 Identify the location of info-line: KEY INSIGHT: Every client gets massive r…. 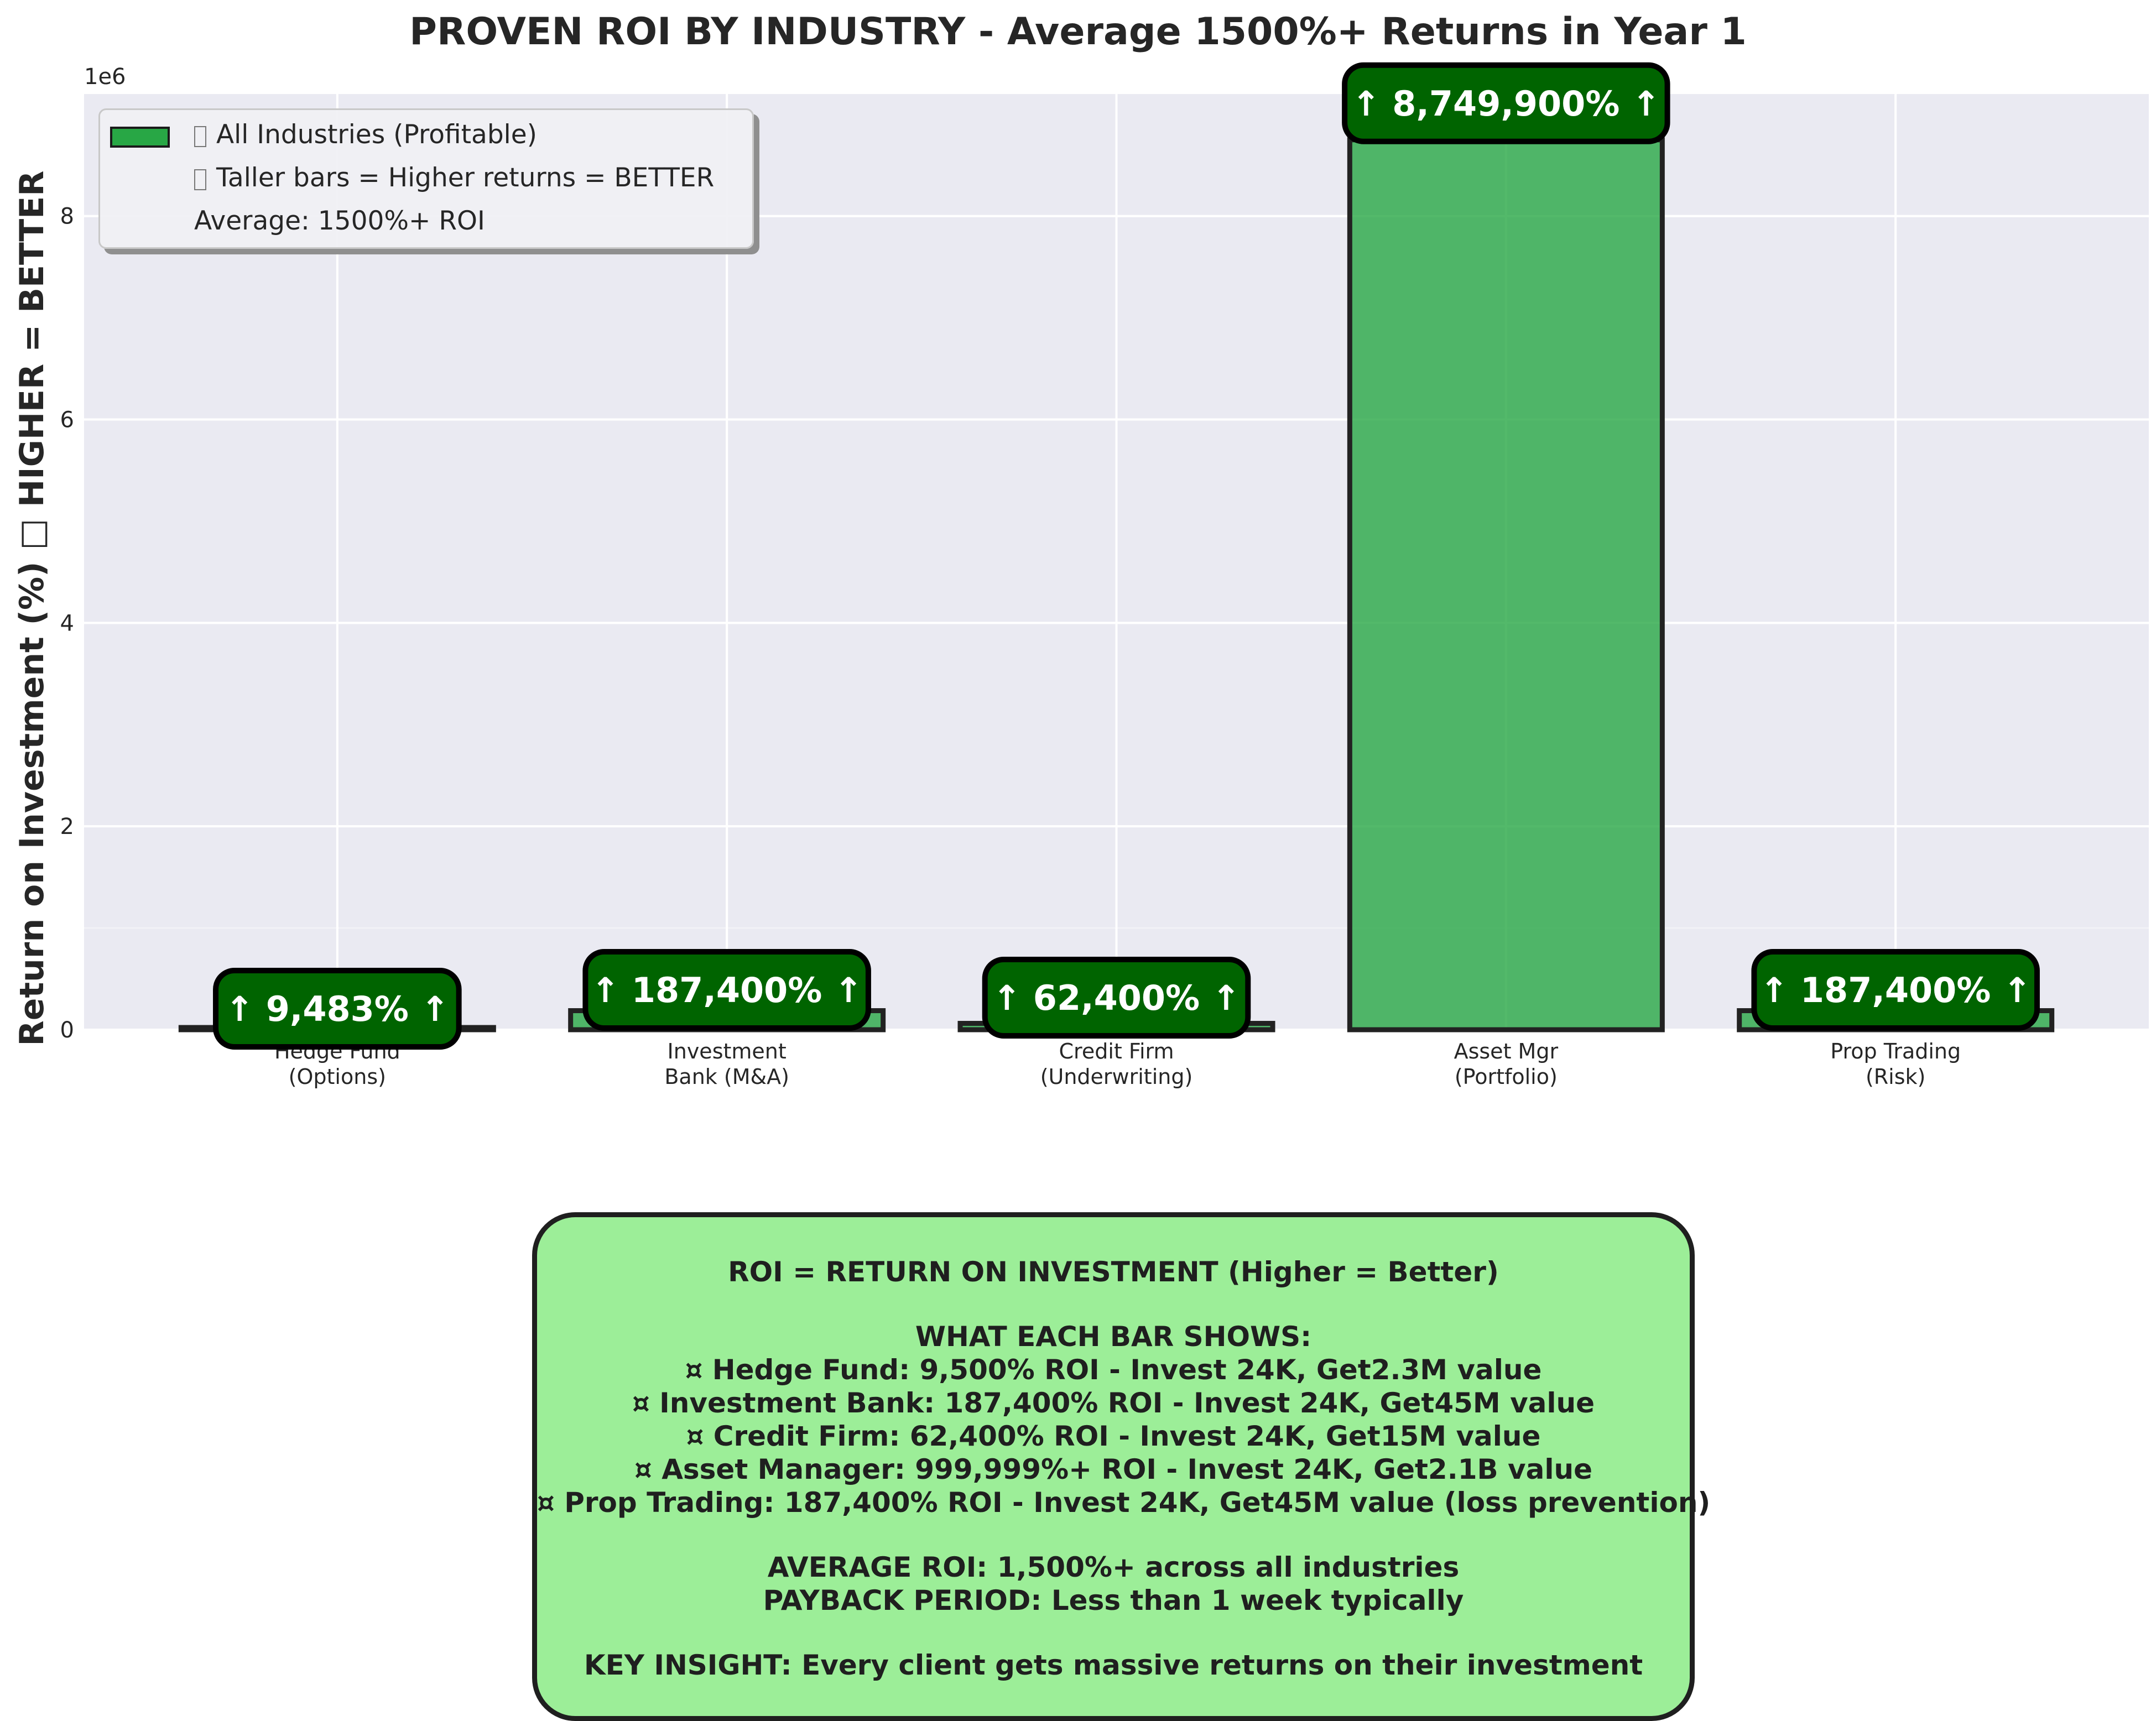
(1114, 1665).